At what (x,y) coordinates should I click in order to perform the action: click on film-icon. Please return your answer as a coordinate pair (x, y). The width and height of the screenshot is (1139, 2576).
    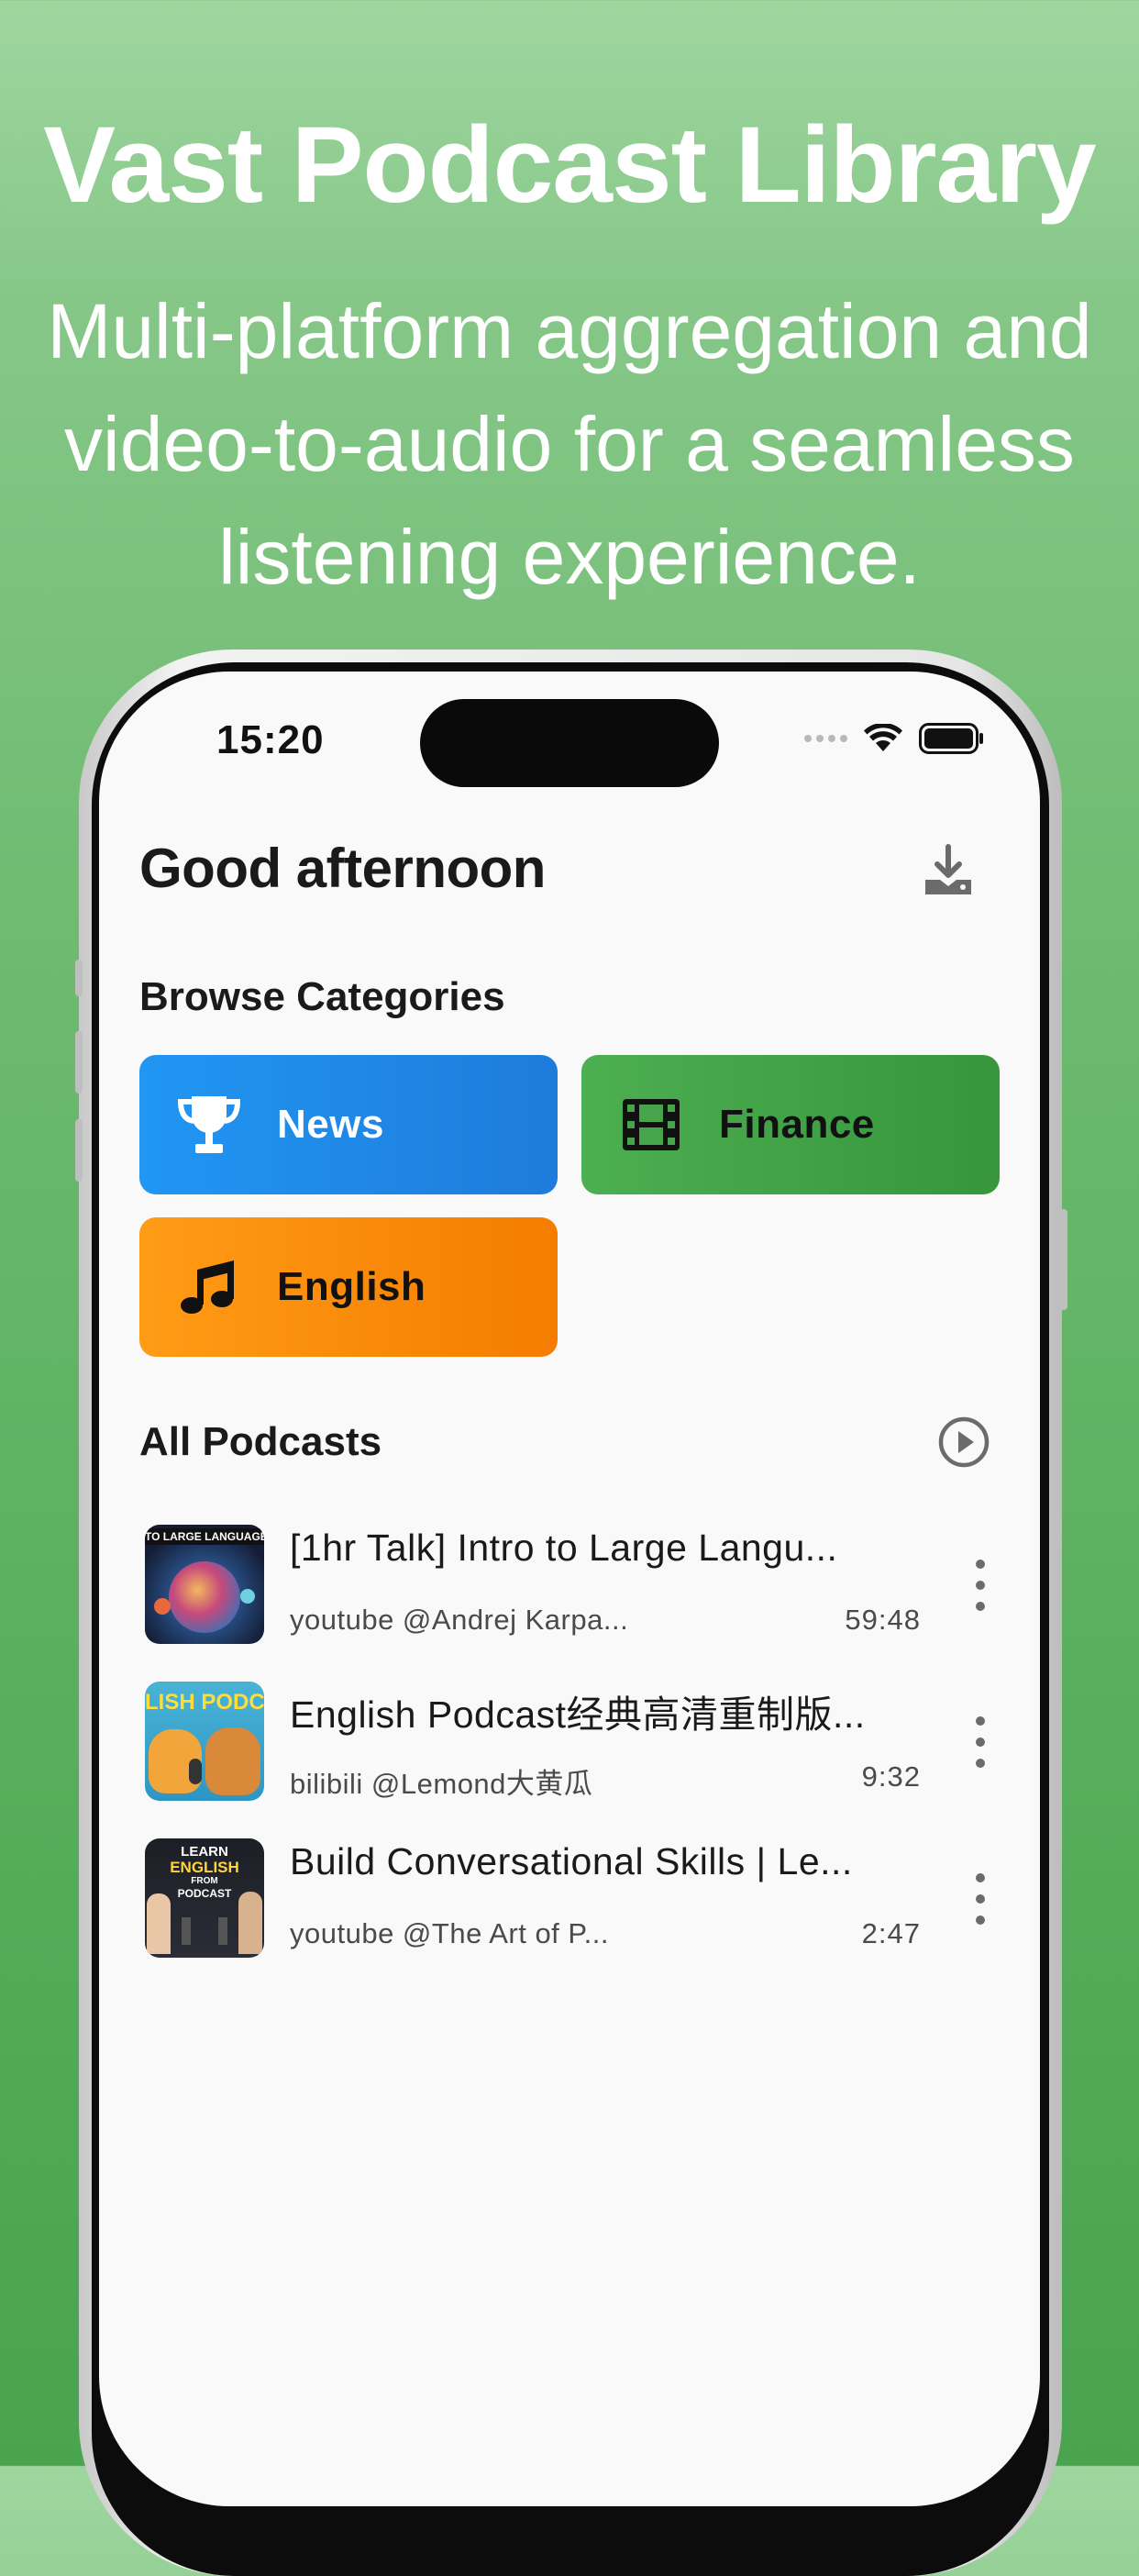
    Looking at the image, I should click on (651, 1125).